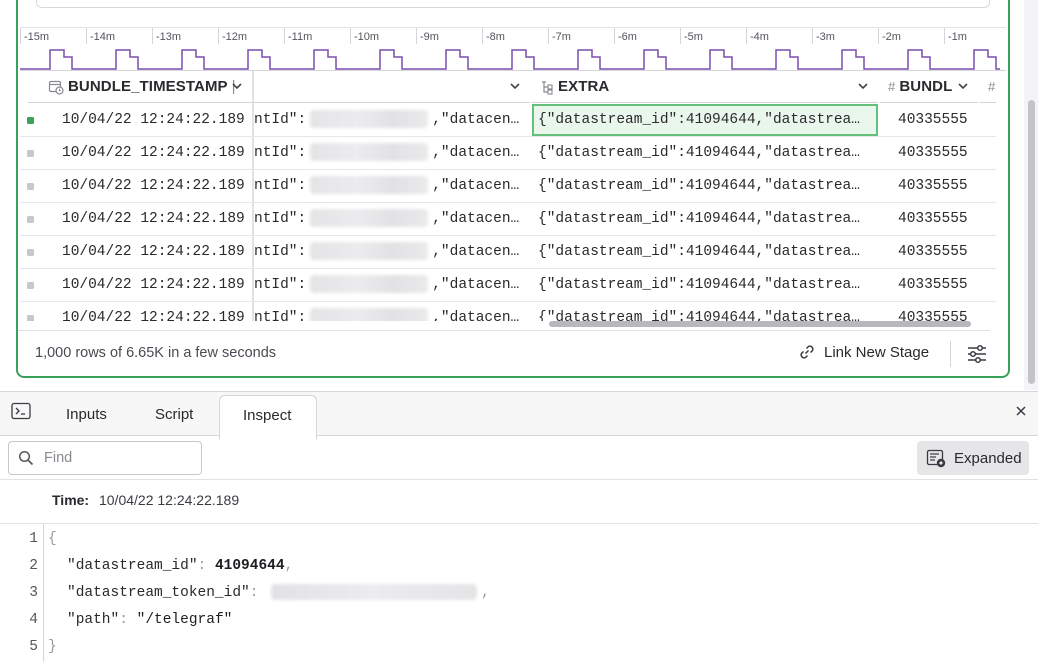 This screenshot has height=662, width=1038. I want to click on json-key: "path", so click(93, 620).